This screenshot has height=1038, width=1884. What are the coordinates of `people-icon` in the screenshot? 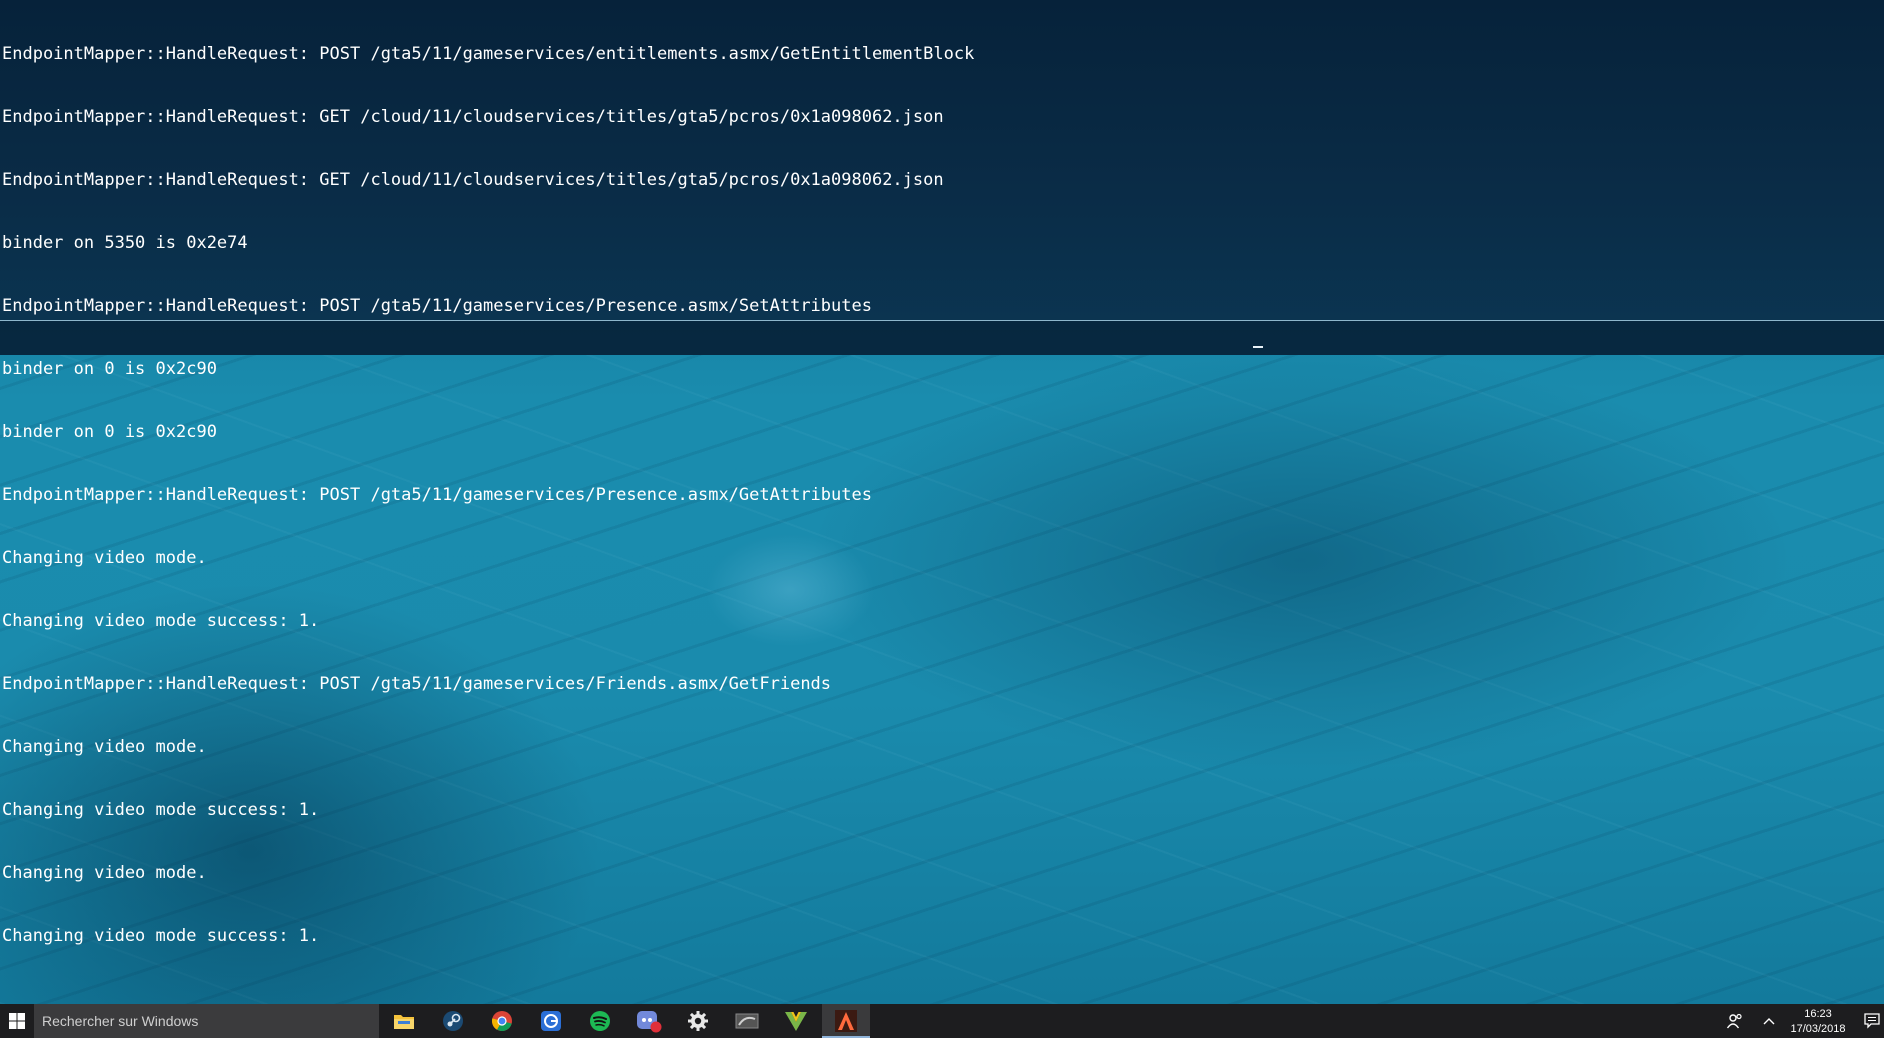 It's located at (1734, 1021).